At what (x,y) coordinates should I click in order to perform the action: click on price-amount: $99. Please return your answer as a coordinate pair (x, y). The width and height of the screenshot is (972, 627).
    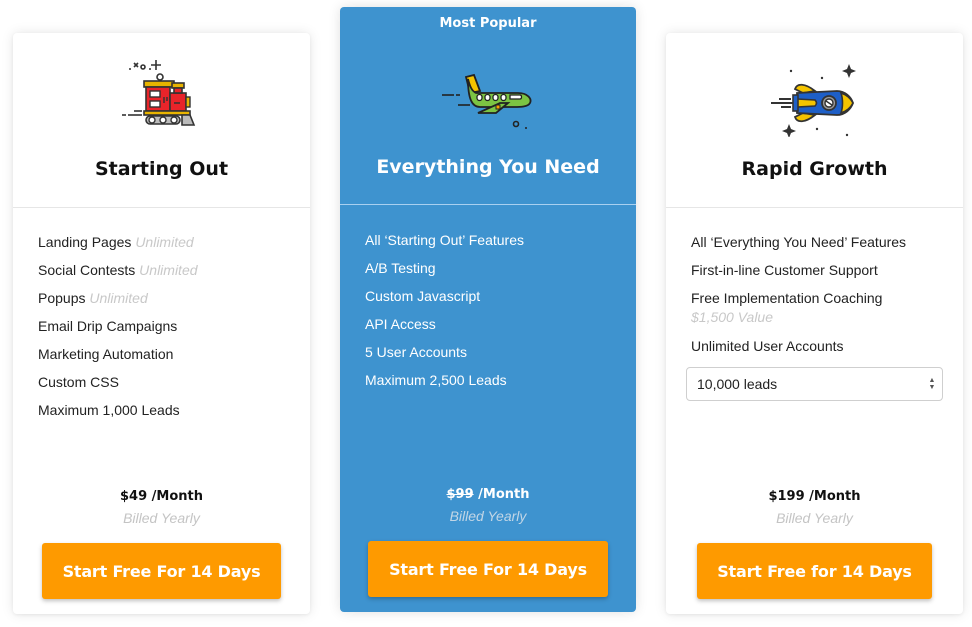
    Looking at the image, I should click on (460, 494).